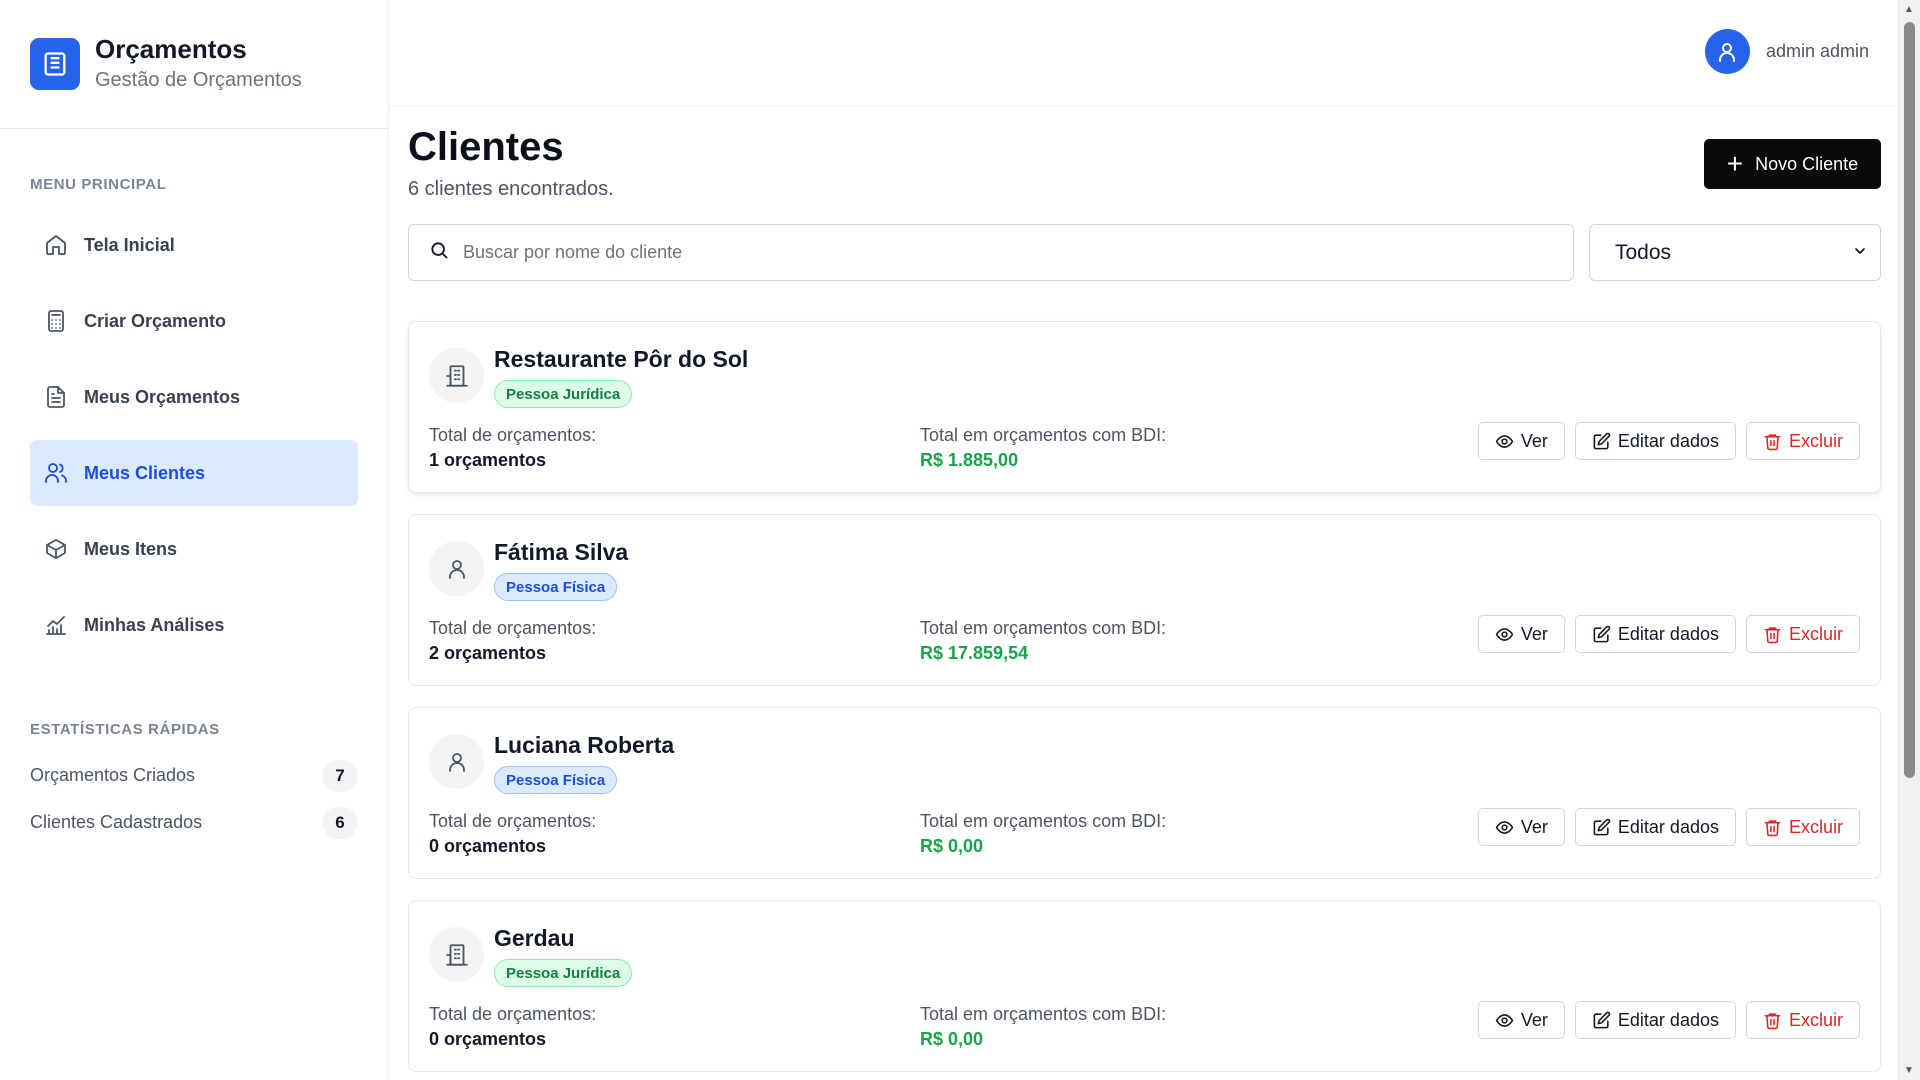  What do you see at coordinates (116, 822) in the screenshot?
I see `stat-label: Clientes Cadastrados` at bounding box center [116, 822].